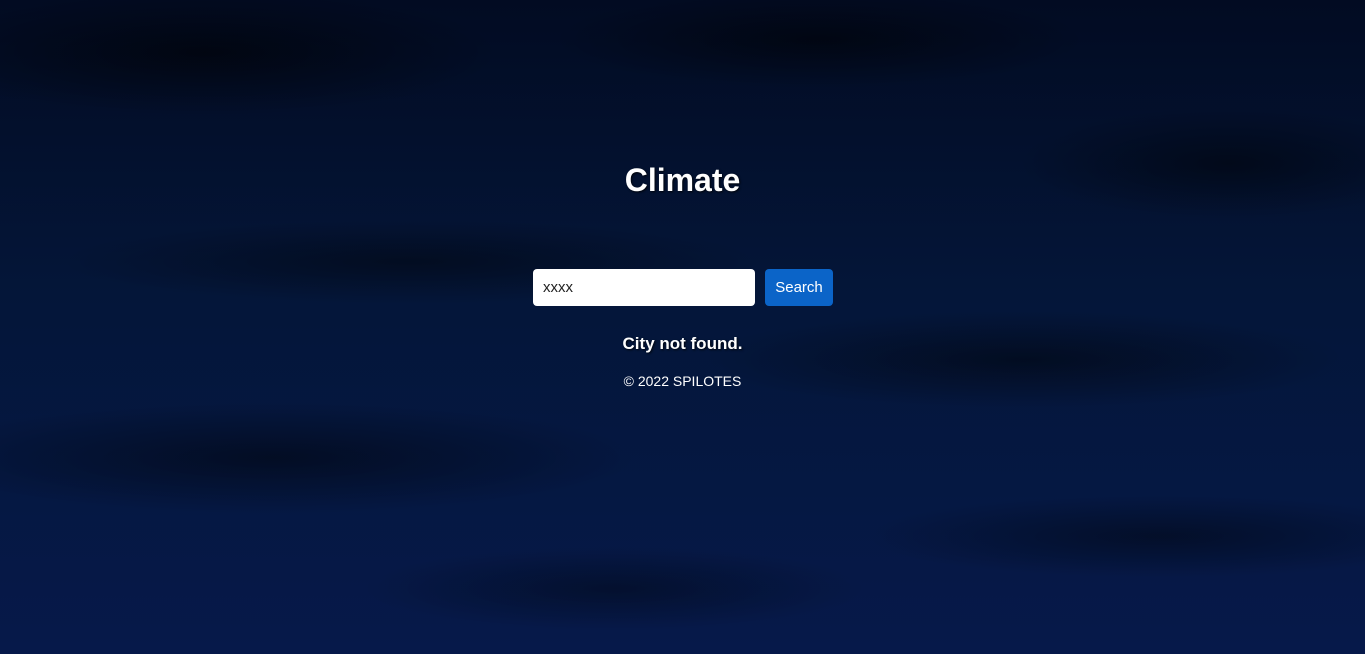  What do you see at coordinates (799, 287) in the screenshot?
I see `search-button: Search` at bounding box center [799, 287].